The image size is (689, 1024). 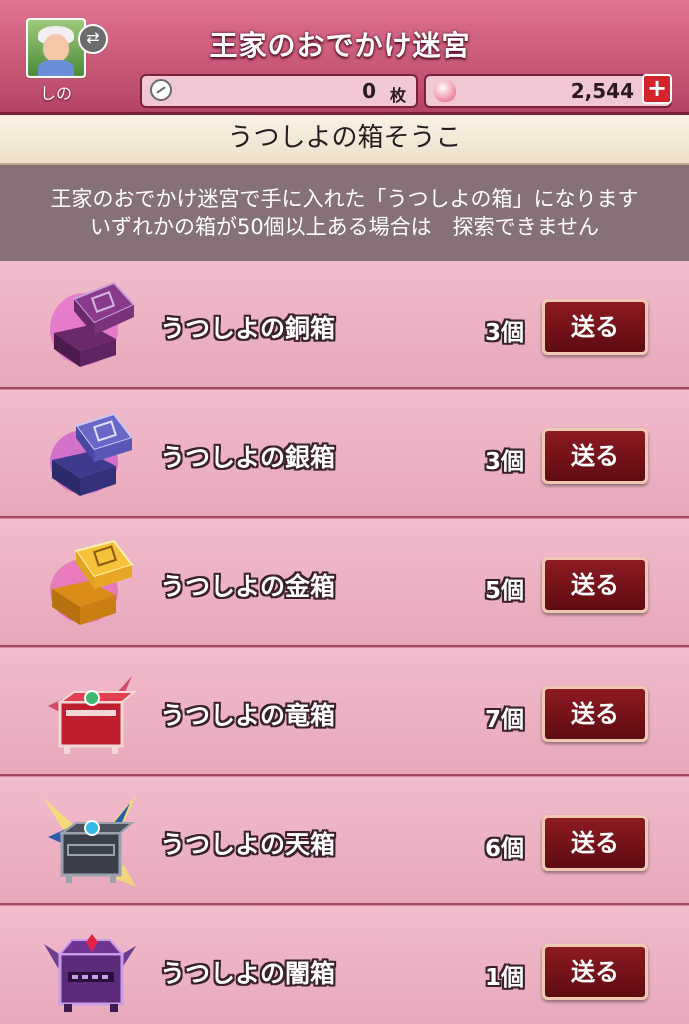 I want to click on item-name: うつしよの天箱, so click(x=248, y=844).